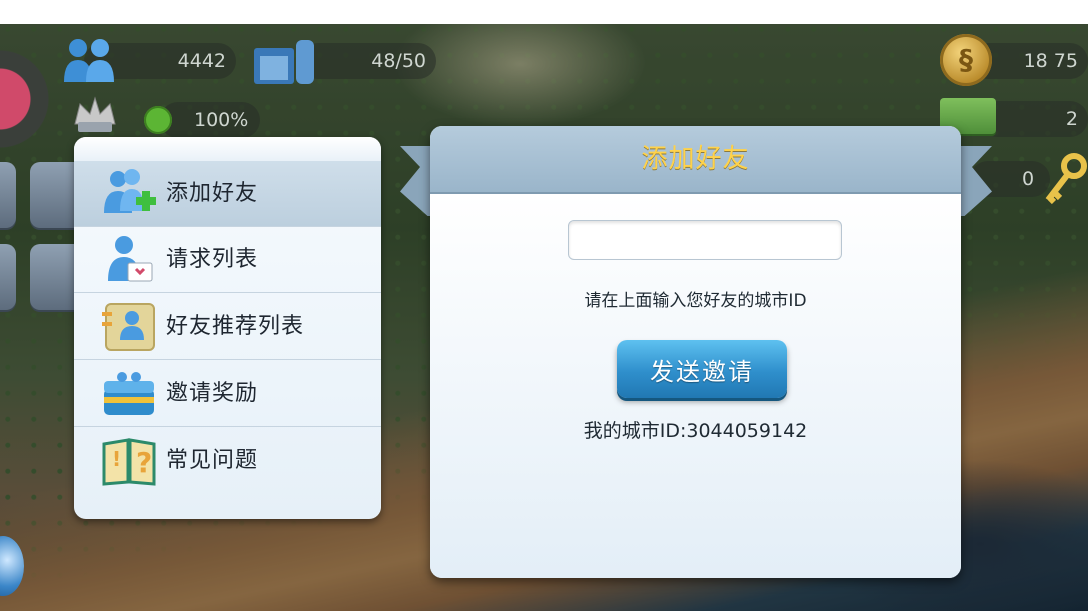 The image size is (1088, 611). What do you see at coordinates (210, 120) in the screenshot?
I see `happiness-counter: 100%` at bounding box center [210, 120].